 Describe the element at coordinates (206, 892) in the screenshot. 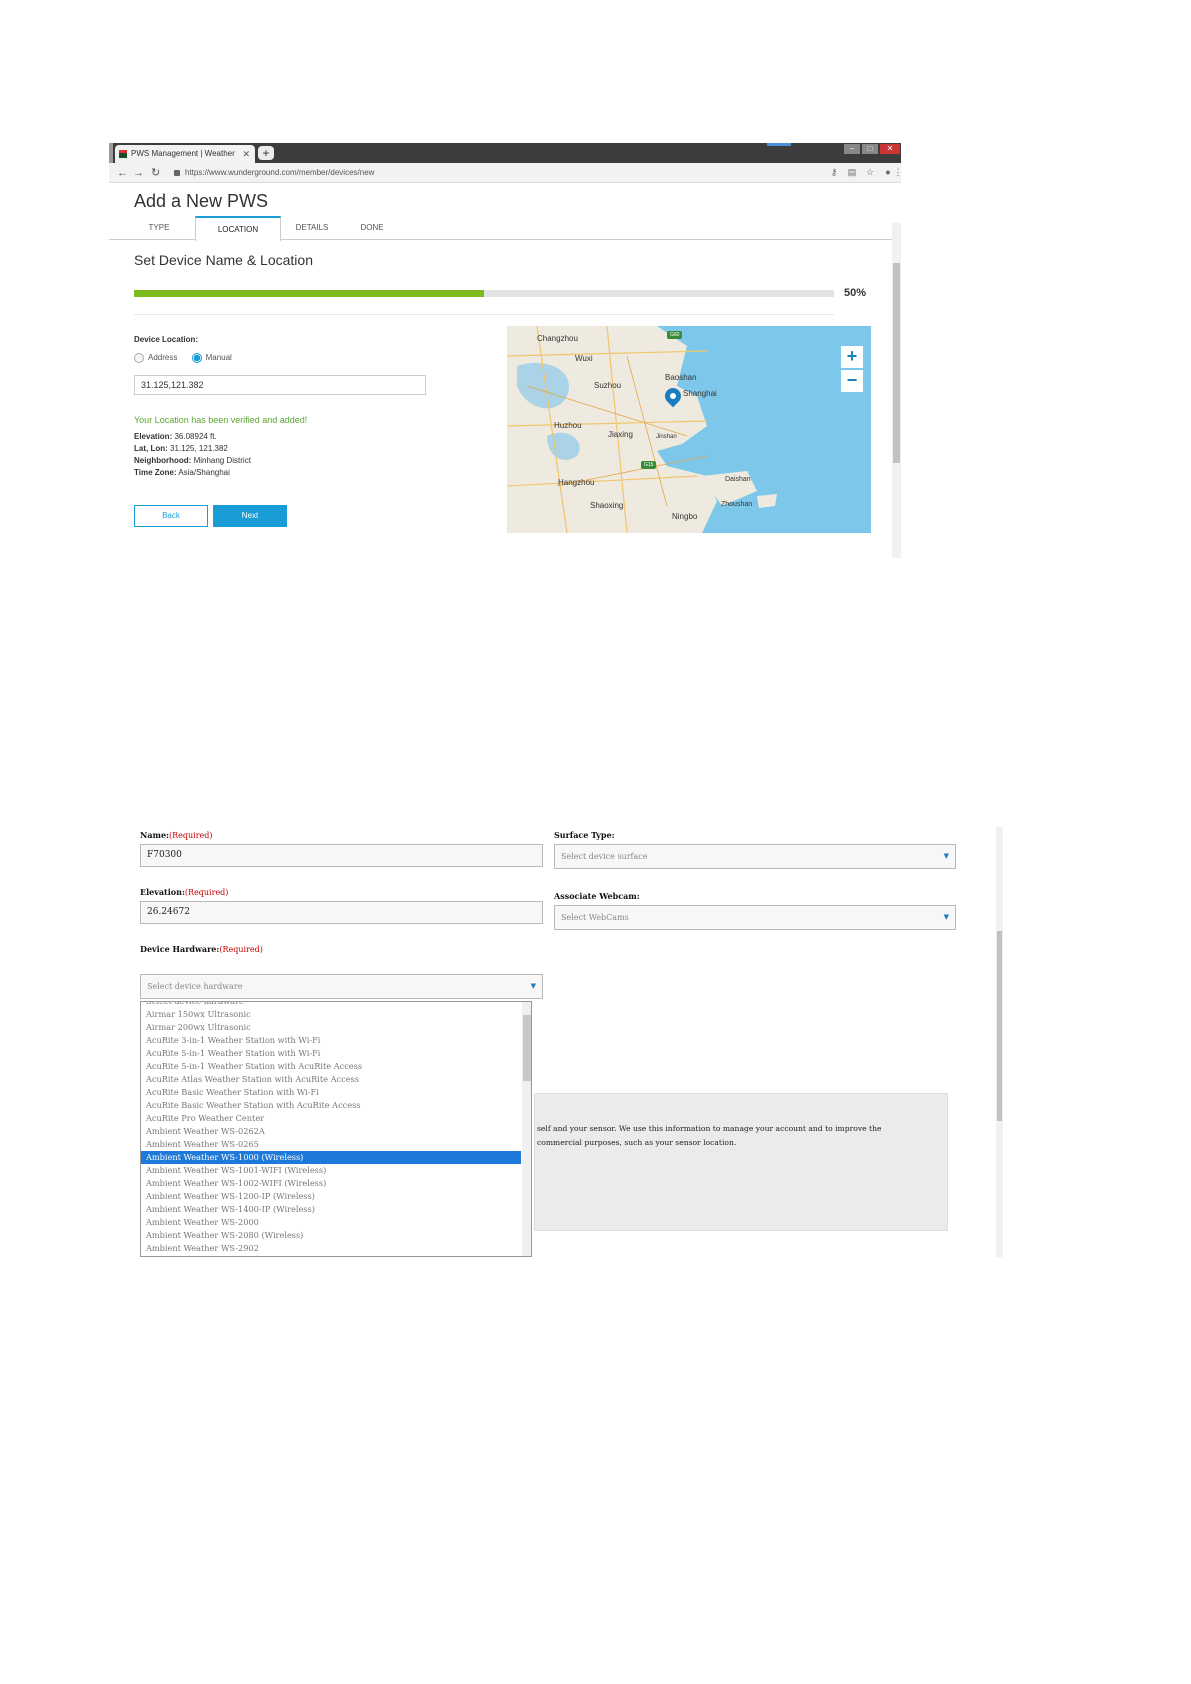

I see `elevation-required: (Required)` at that location.